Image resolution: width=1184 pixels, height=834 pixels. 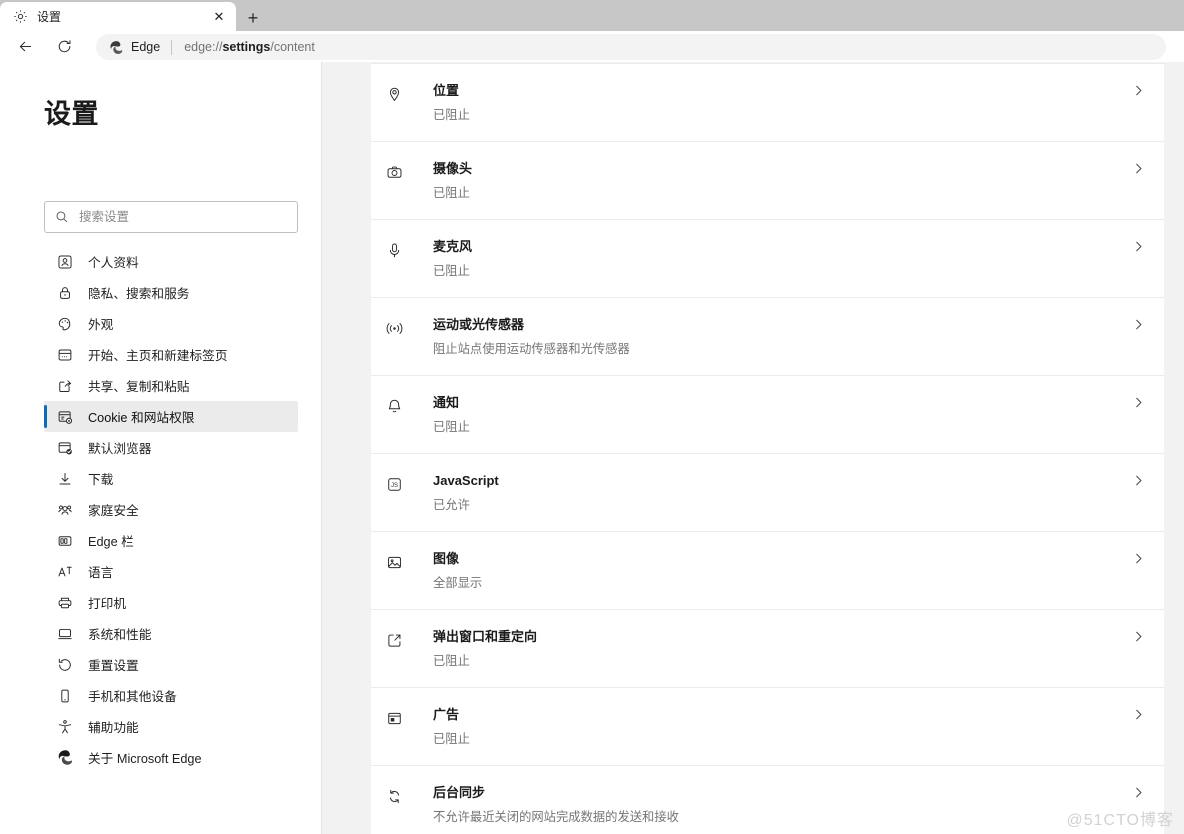 What do you see at coordinates (485, 636) in the screenshot?
I see `permission-name: 弹出窗口和重定向` at bounding box center [485, 636].